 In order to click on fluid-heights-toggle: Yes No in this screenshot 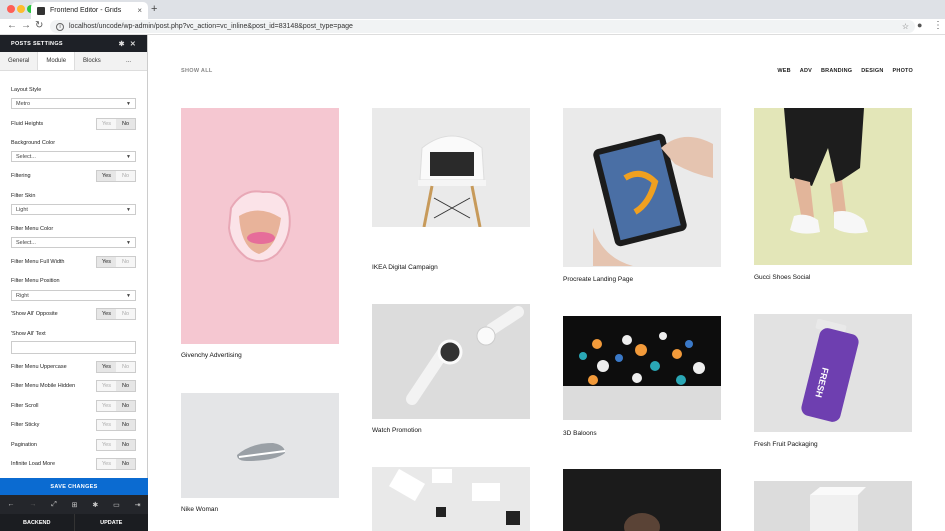, I will do `click(116, 124)`.